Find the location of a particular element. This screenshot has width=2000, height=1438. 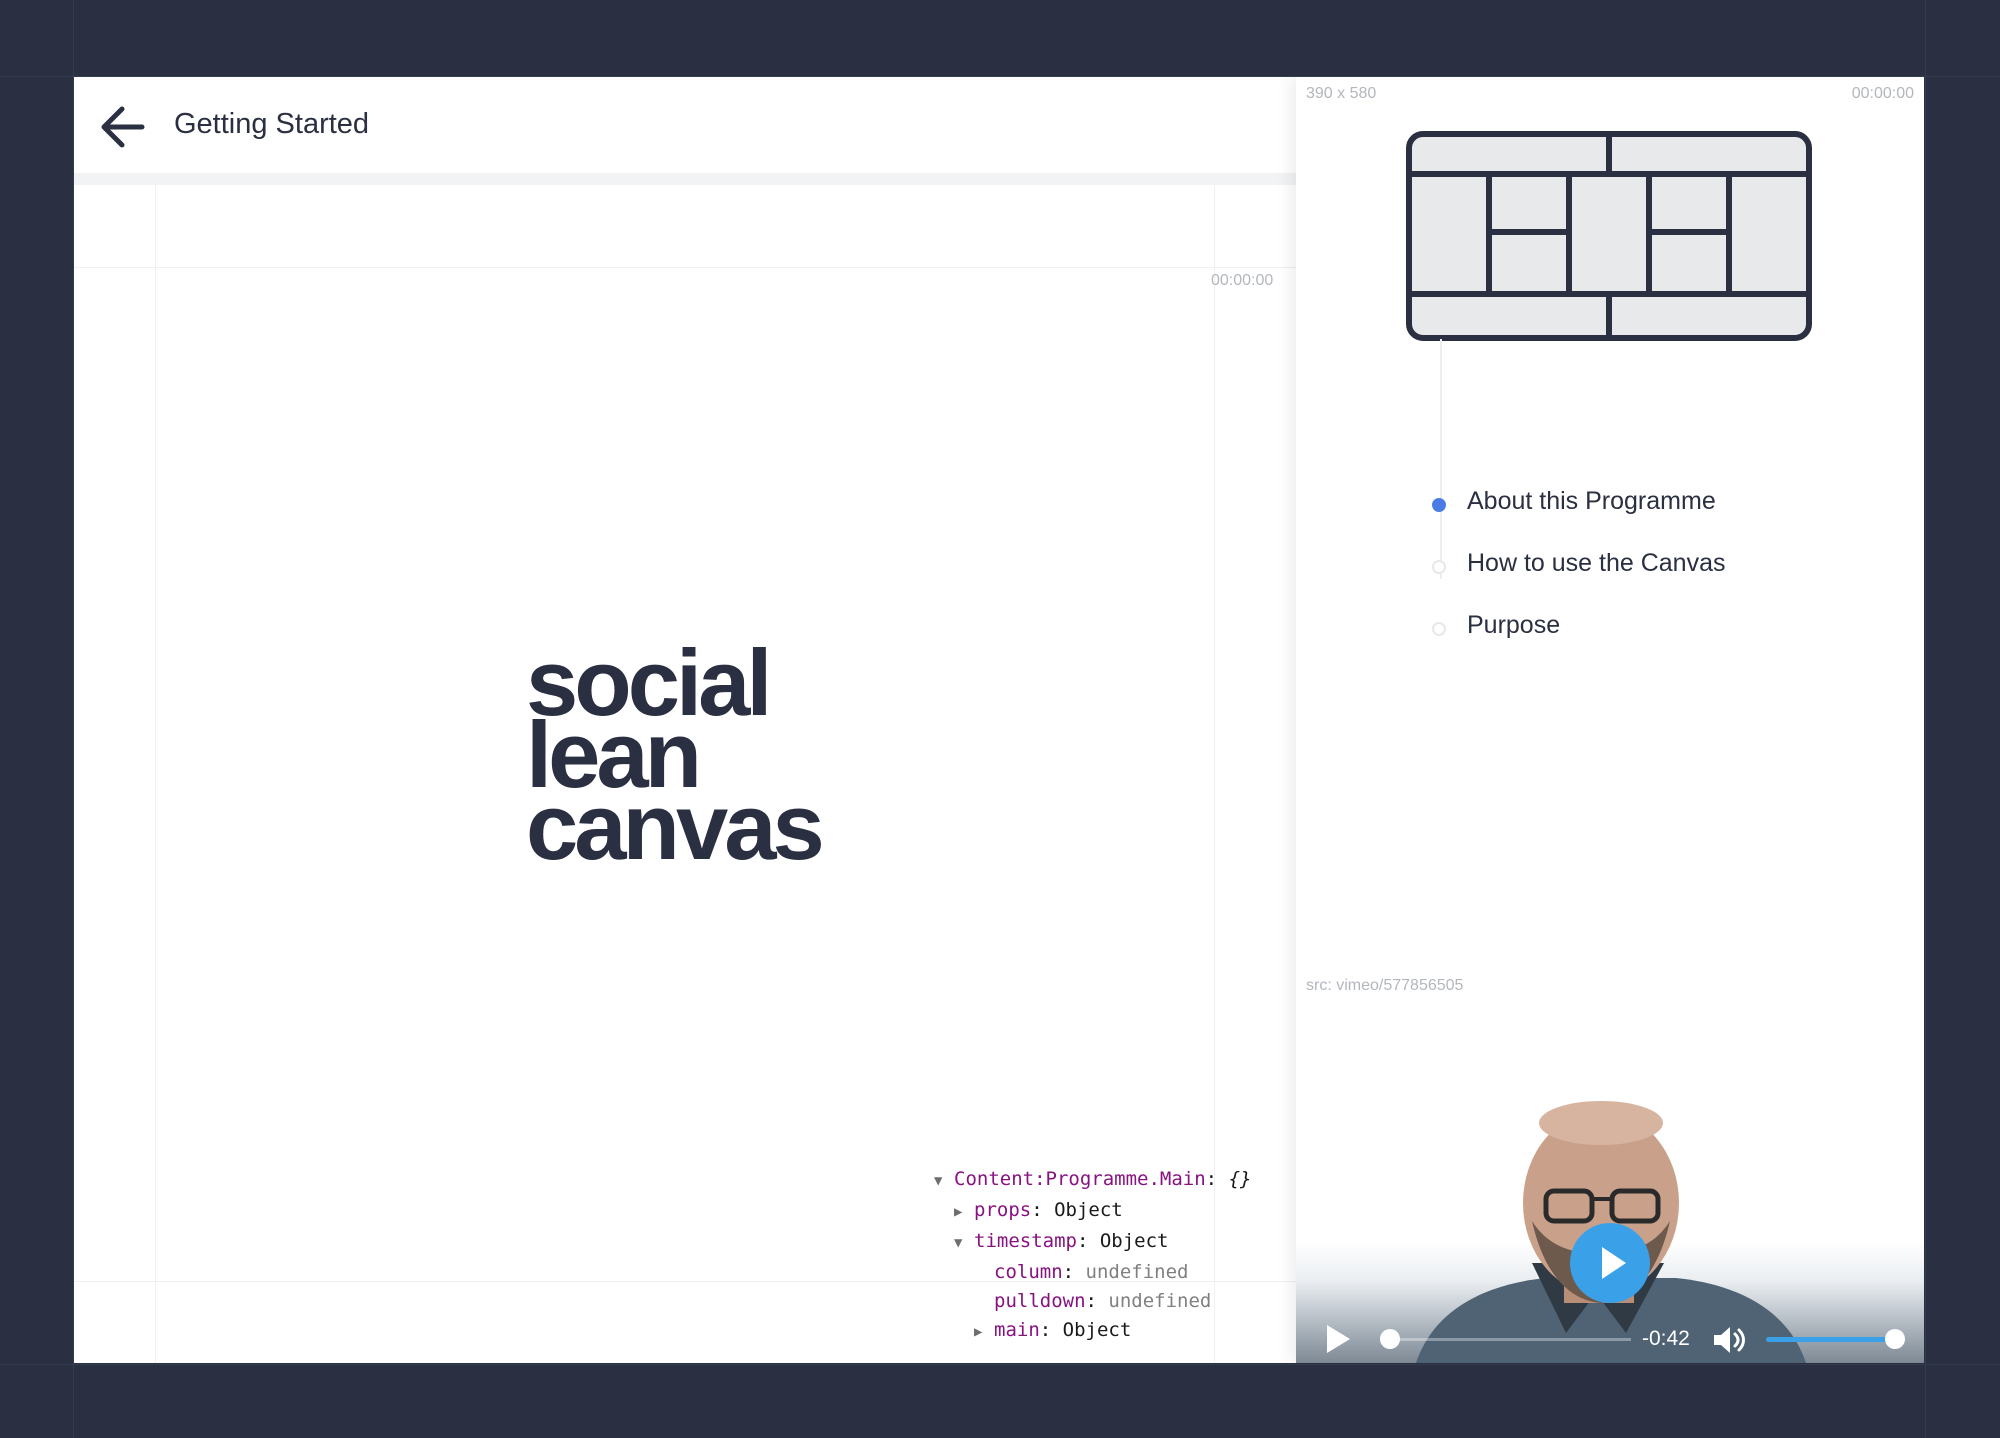

devtools-props-row: ▶ props: Object is located at coordinates (1092, 1211).